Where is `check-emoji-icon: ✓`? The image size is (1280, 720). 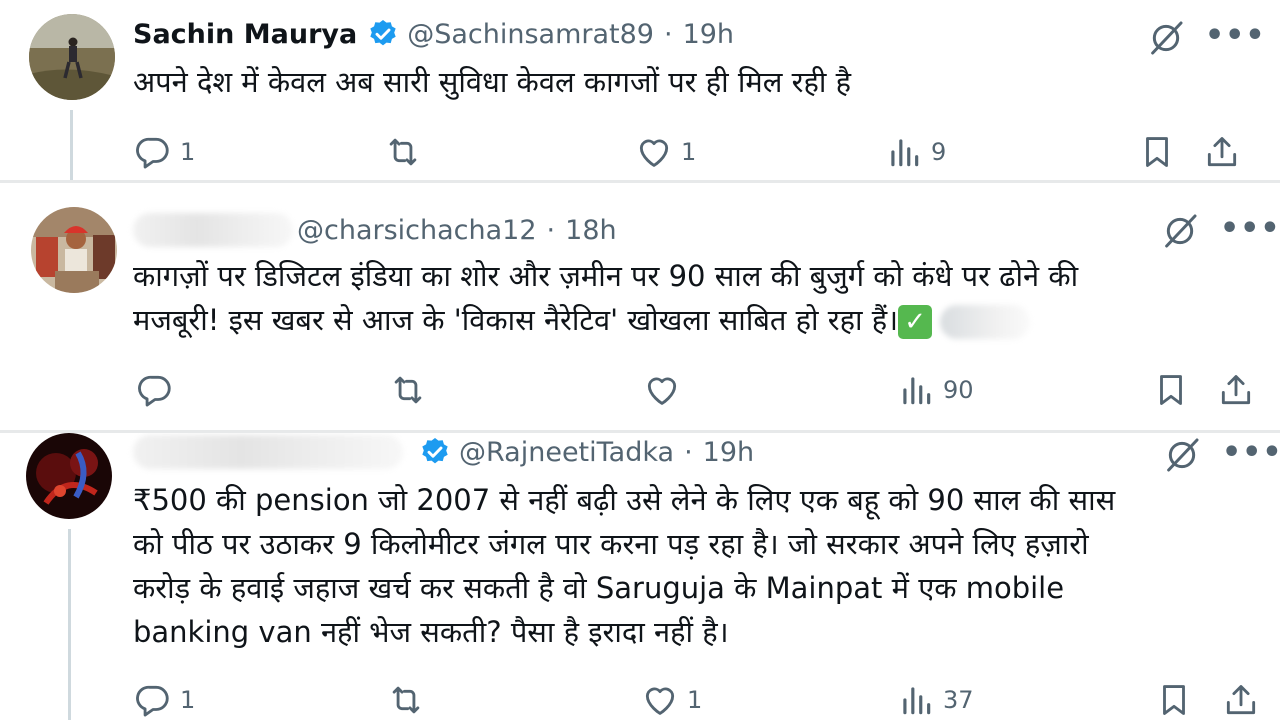 check-emoji-icon: ✓ is located at coordinates (915, 322).